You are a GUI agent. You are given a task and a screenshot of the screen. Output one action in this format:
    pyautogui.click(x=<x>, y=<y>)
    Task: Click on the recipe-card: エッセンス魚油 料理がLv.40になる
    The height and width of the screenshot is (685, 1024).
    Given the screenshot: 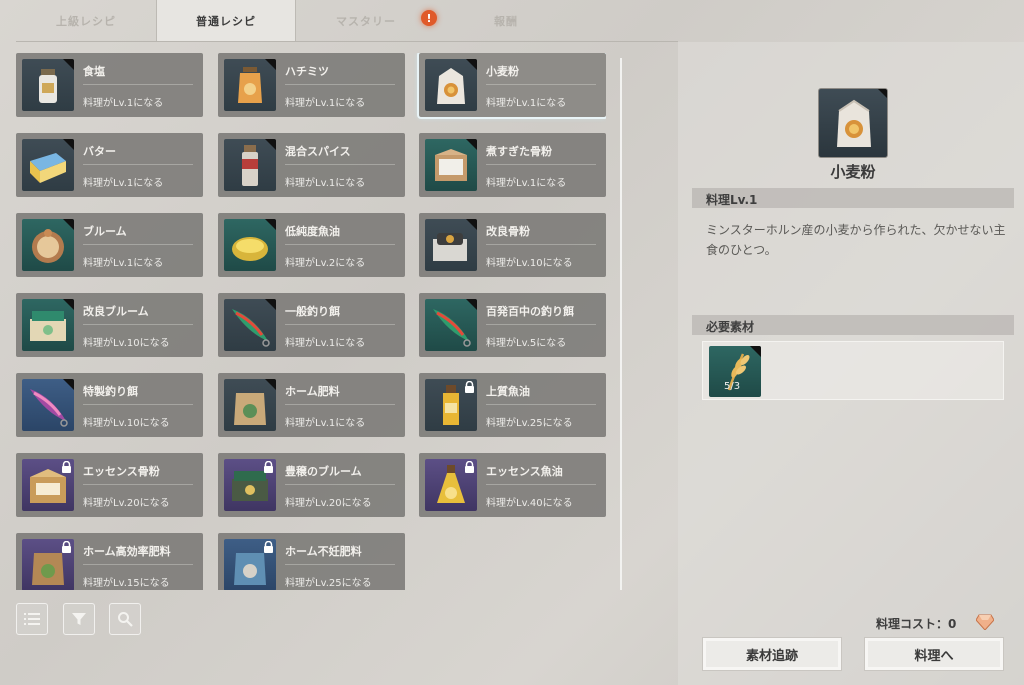 What is the action you would take?
    pyautogui.click(x=512, y=485)
    